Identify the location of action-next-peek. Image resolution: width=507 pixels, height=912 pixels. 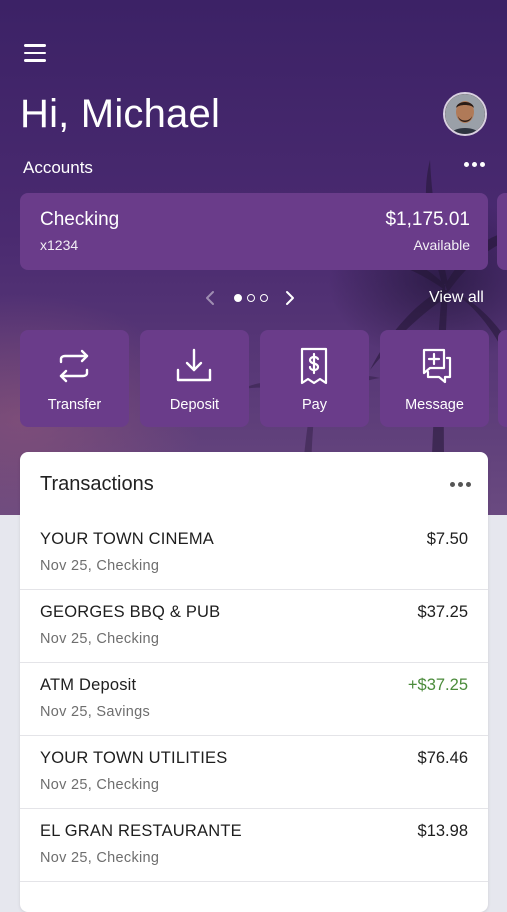
(502, 378).